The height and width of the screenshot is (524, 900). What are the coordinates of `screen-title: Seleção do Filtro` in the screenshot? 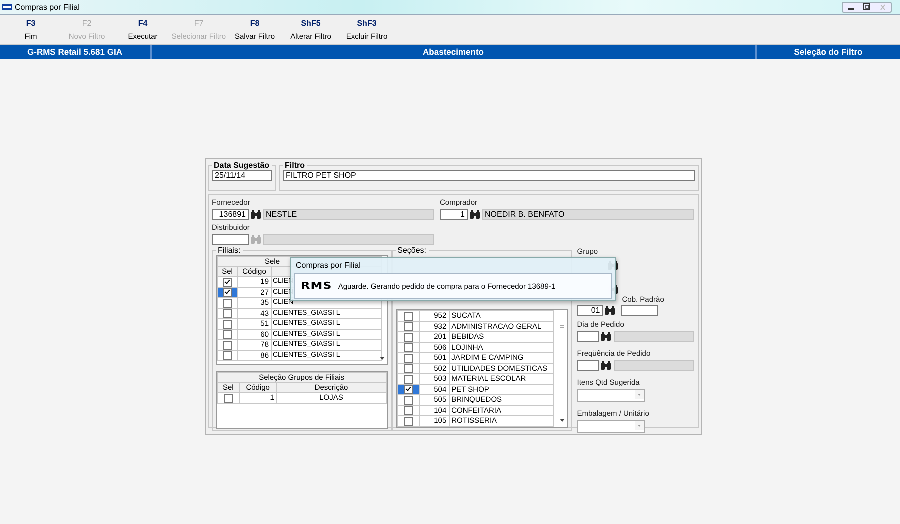 It's located at (828, 52).